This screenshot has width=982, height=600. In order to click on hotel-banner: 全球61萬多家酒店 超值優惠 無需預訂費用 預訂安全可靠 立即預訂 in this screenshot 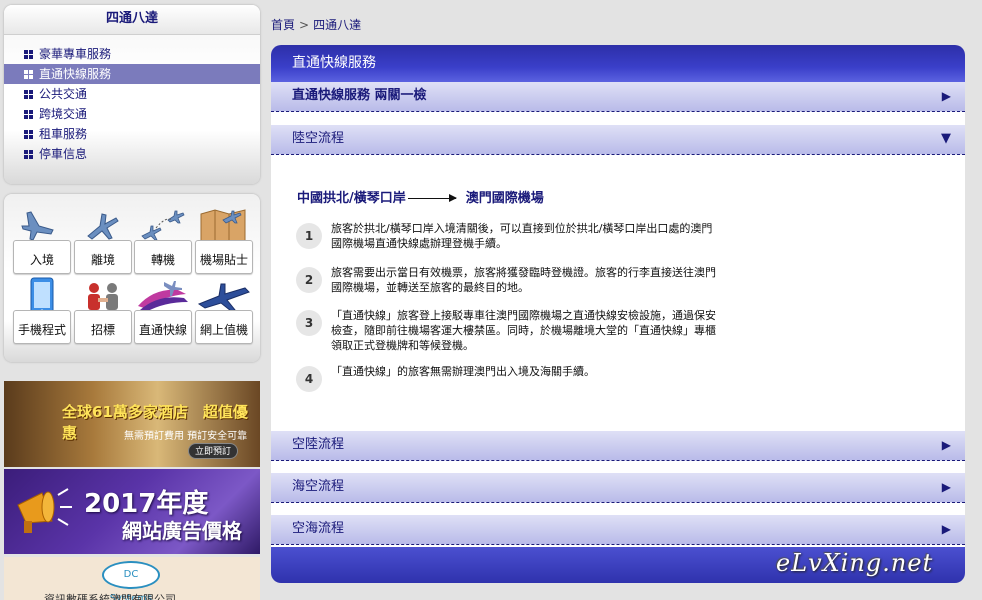, I will do `click(132, 424)`.